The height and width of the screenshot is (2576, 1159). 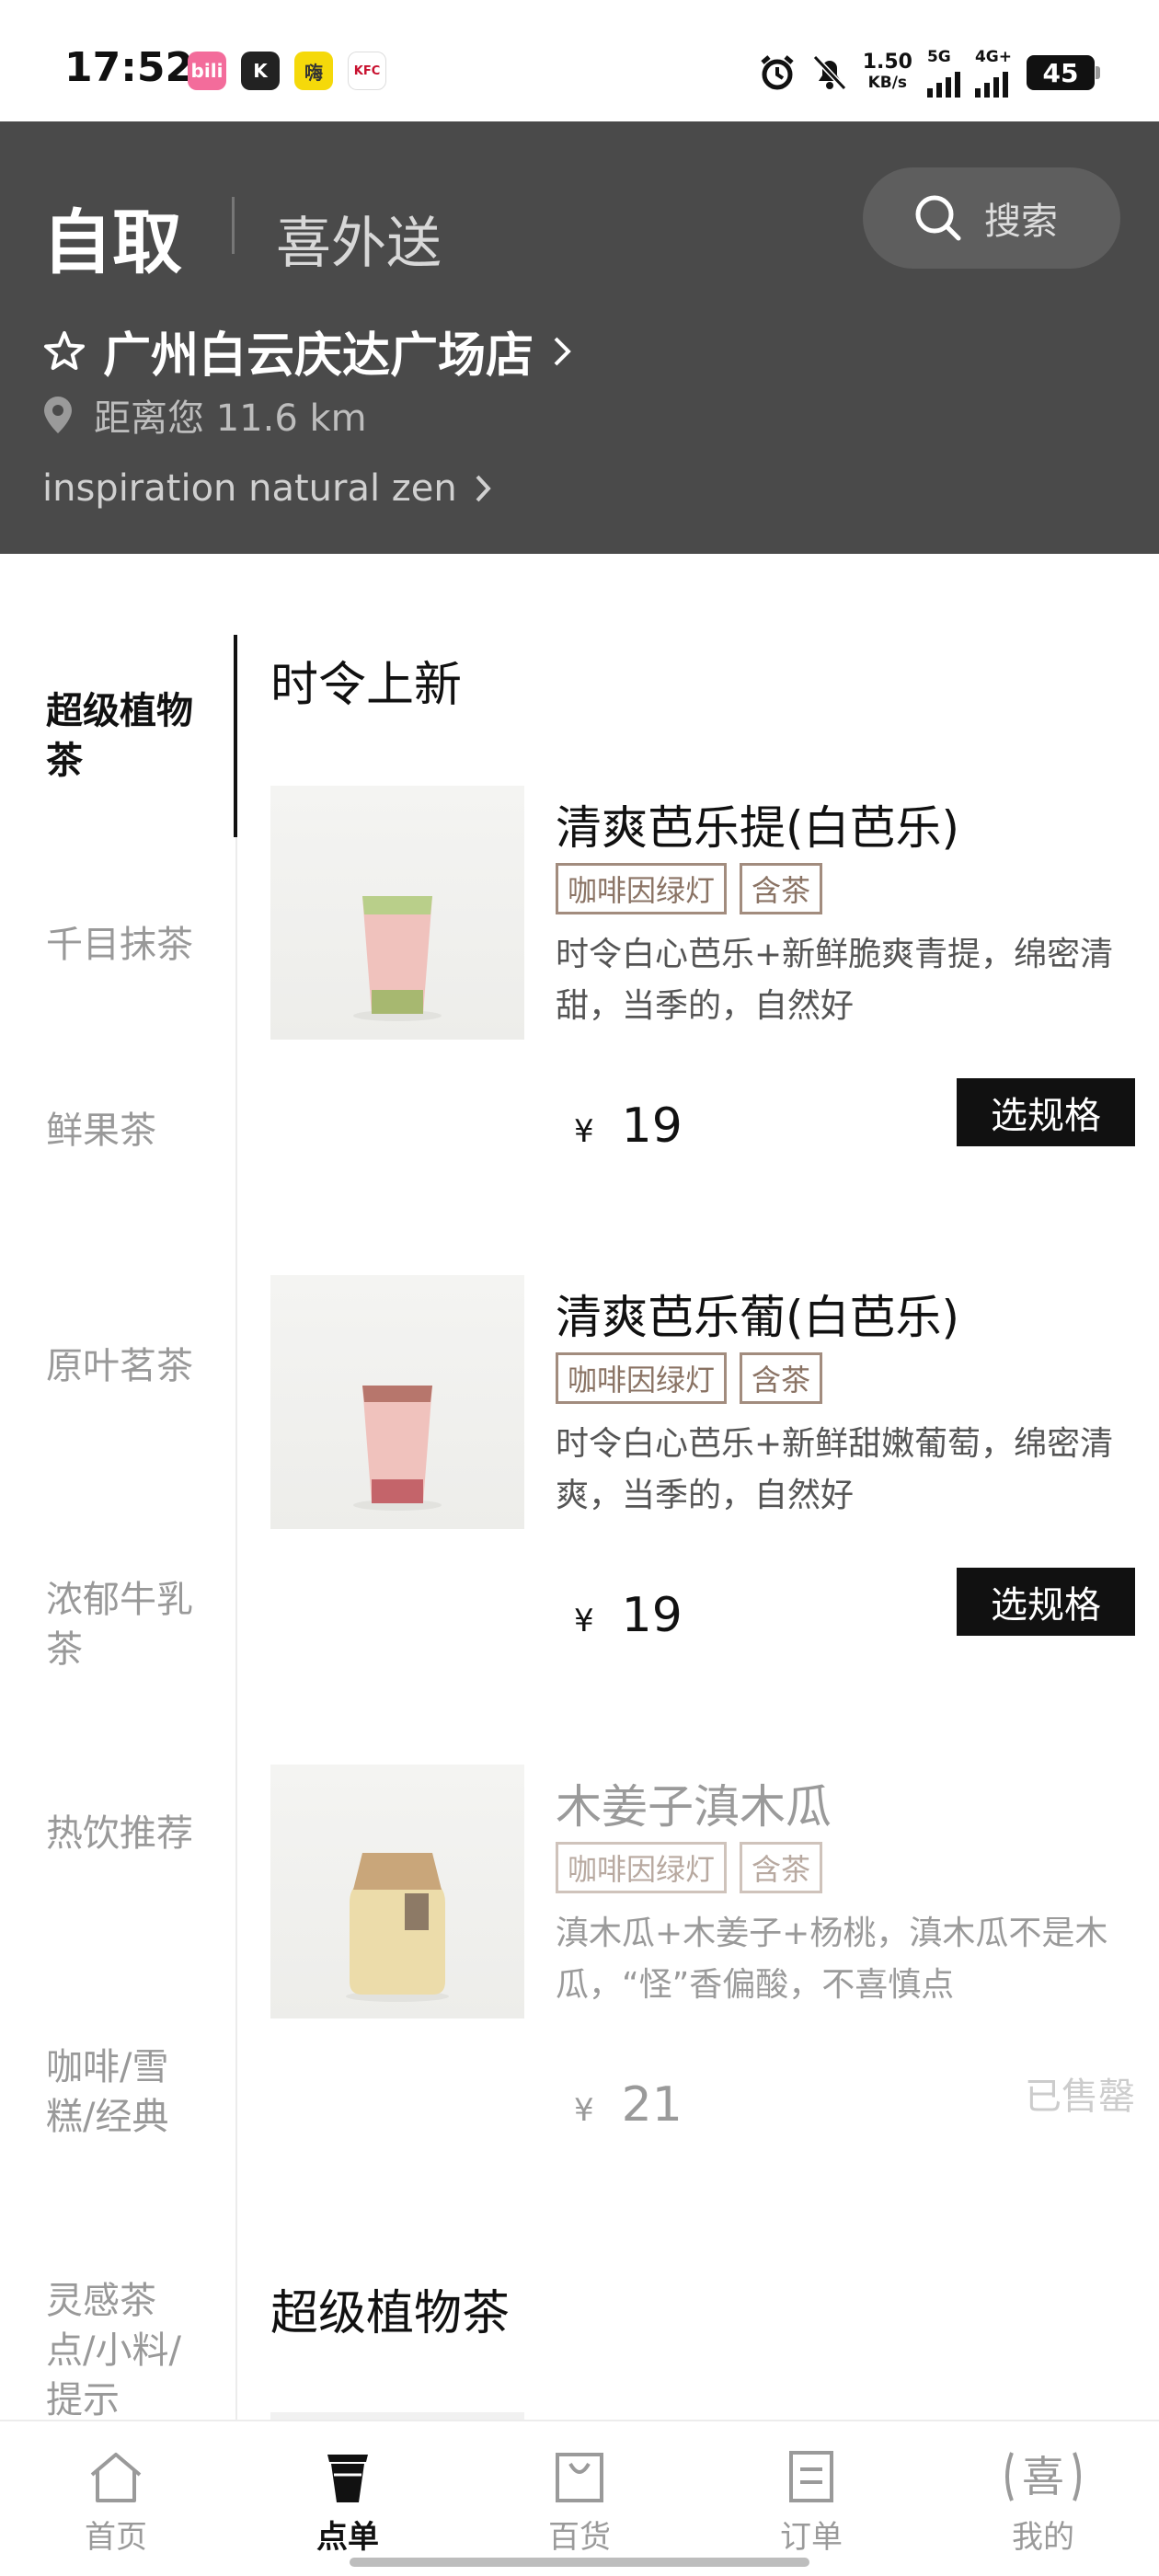 What do you see at coordinates (1021, 222) in the screenshot?
I see `search-label: 搜索` at bounding box center [1021, 222].